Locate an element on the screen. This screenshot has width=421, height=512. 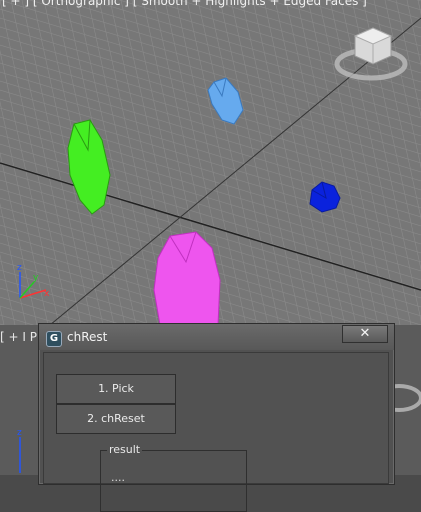
axis-gizmo-icon: z y x is located at coordinates (33, 281).